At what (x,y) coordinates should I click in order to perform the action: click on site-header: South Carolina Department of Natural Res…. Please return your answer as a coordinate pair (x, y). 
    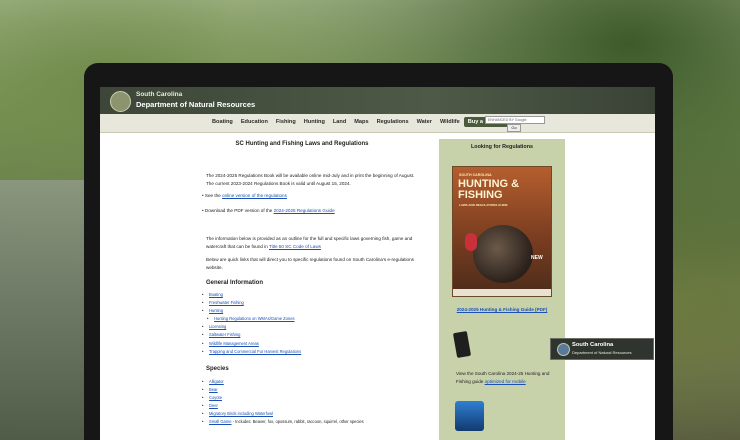
    Looking at the image, I should click on (377, 100).